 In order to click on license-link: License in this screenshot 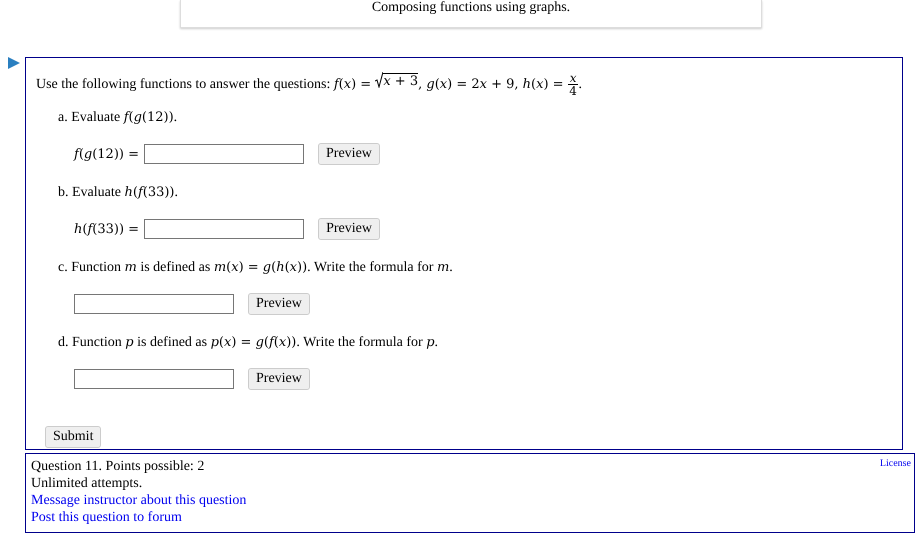, I will do `click(895, 495)`.